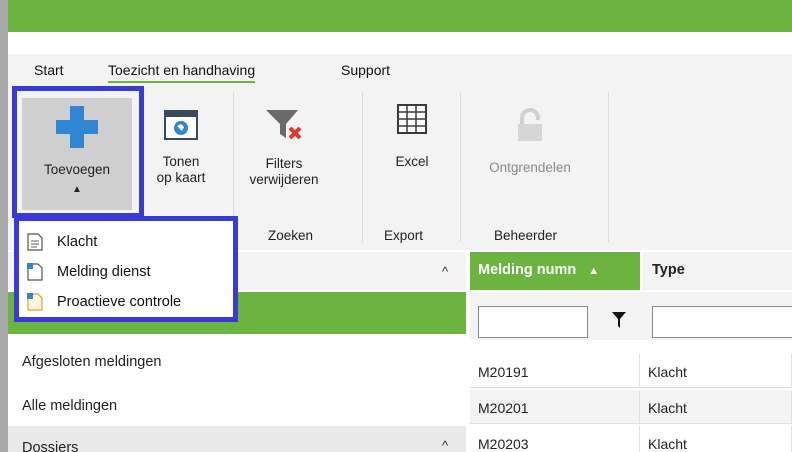  What do you see at coordinates (717, 271) in the screenshot?
I see `column-header-type: Type` at bounding box center [717, 271].